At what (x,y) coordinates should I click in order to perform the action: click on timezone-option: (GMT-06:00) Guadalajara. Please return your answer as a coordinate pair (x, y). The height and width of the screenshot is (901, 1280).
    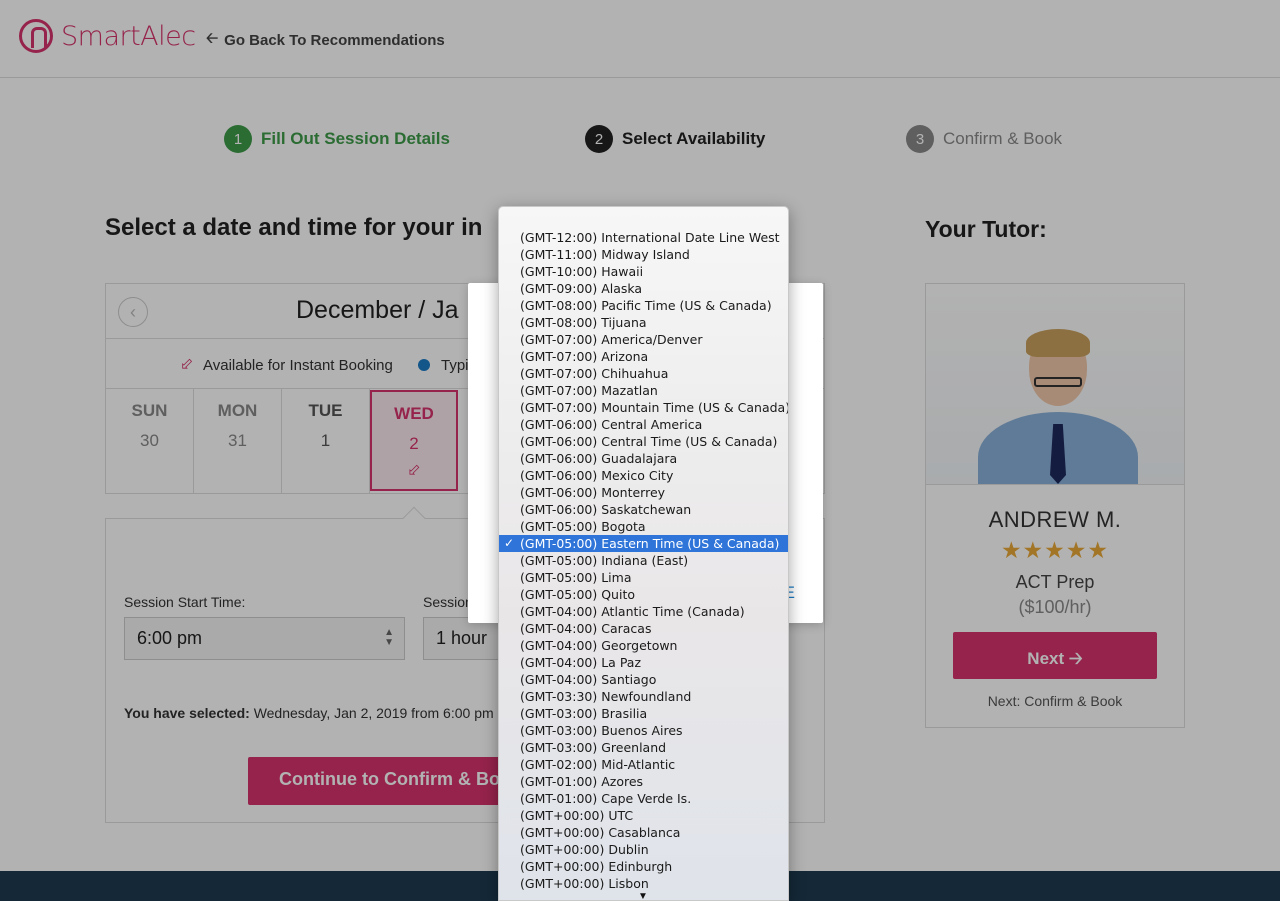
    Looking at the image, I should click on (643, 458).